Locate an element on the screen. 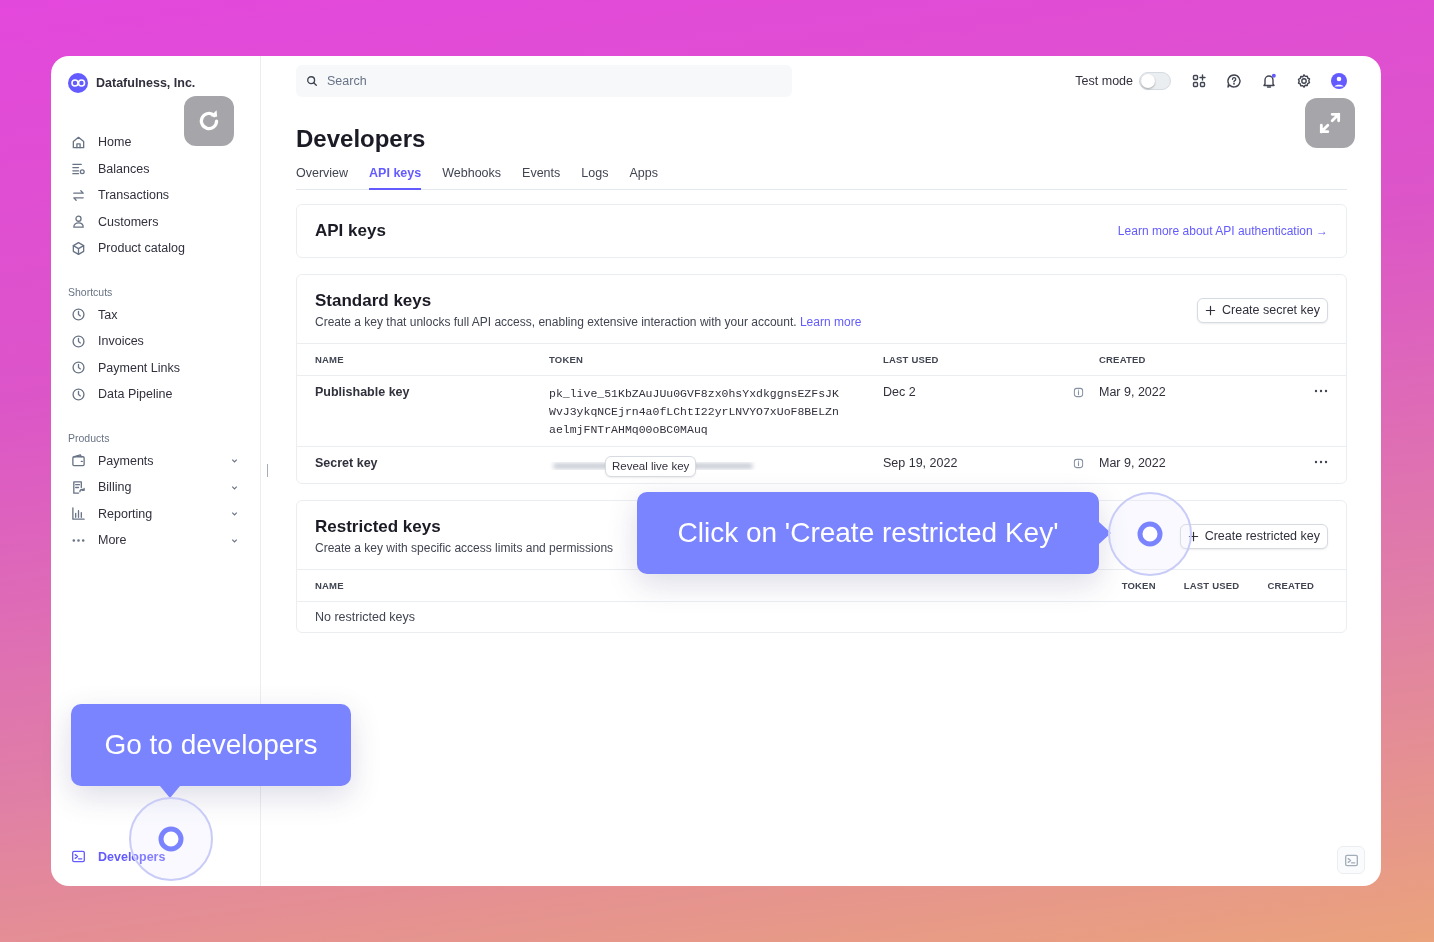  card-description: Create a key that unlocks full API access, enabling extensive interaction with your account. Learn more is located at coordinates (588, 322).